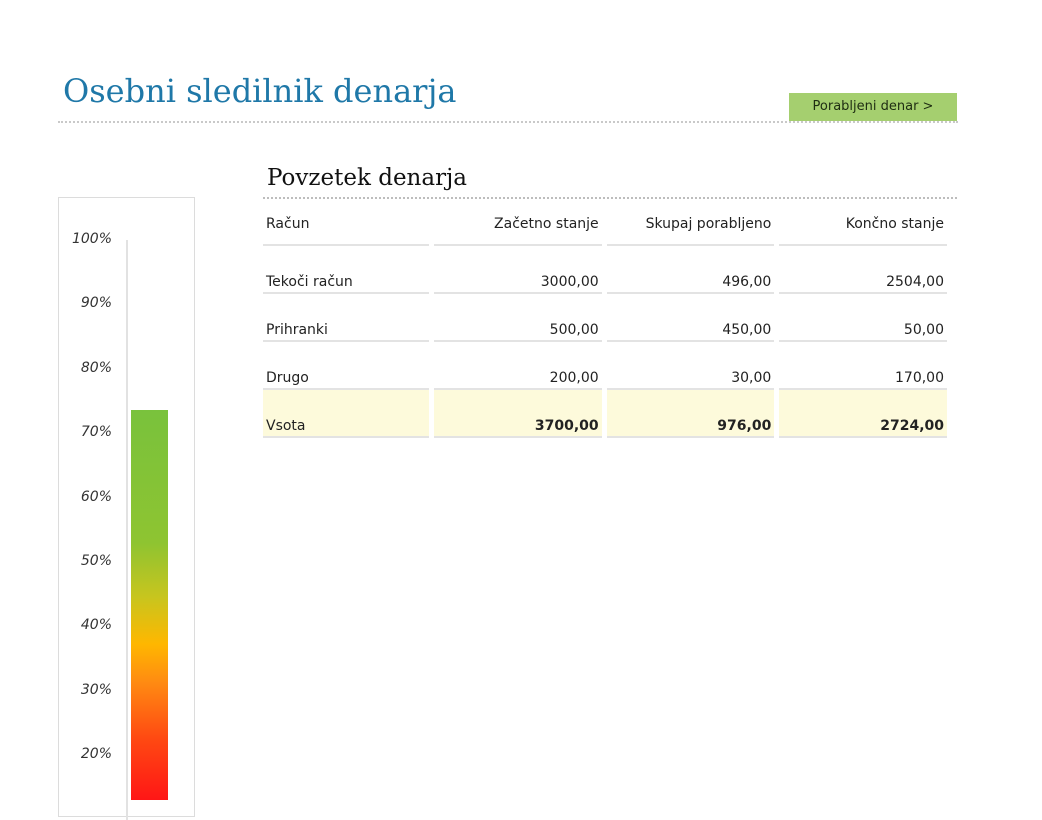 Image resolution: width=1042 pixels, height=820 pixels. I want to click on total-start-balance-cell: 3700,00, so click(518, 414).